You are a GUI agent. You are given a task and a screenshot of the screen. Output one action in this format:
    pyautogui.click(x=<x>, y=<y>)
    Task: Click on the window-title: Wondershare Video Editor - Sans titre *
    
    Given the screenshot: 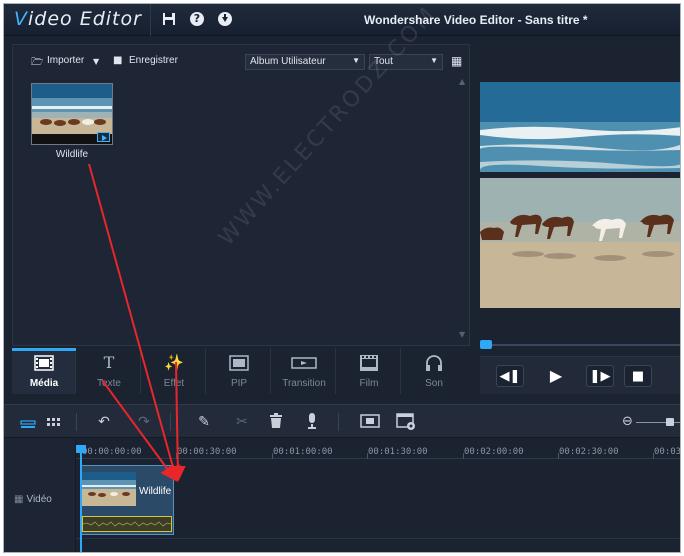 What is the action you would take?
    pyautogui.click(x=476, y=20)
    